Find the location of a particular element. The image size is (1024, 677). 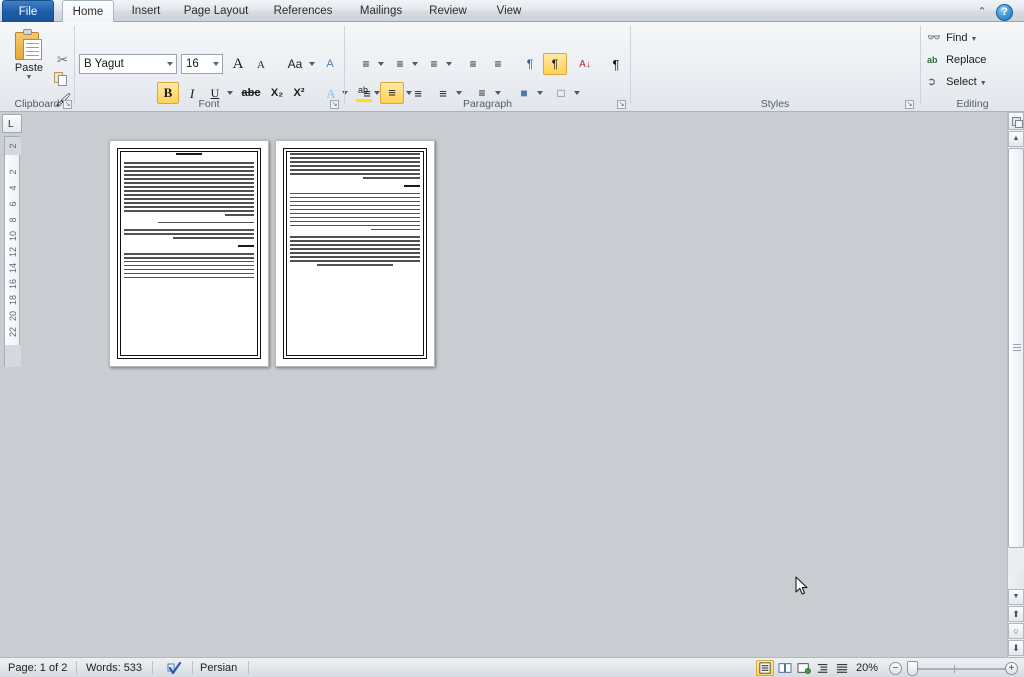

next-page-button: ⬇ is located at coordinates (1016, 648).